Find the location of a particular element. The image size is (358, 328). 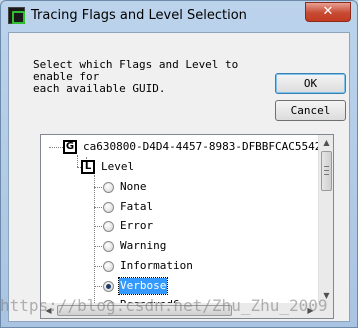

grip-icon is located at coordinates (326, 170).